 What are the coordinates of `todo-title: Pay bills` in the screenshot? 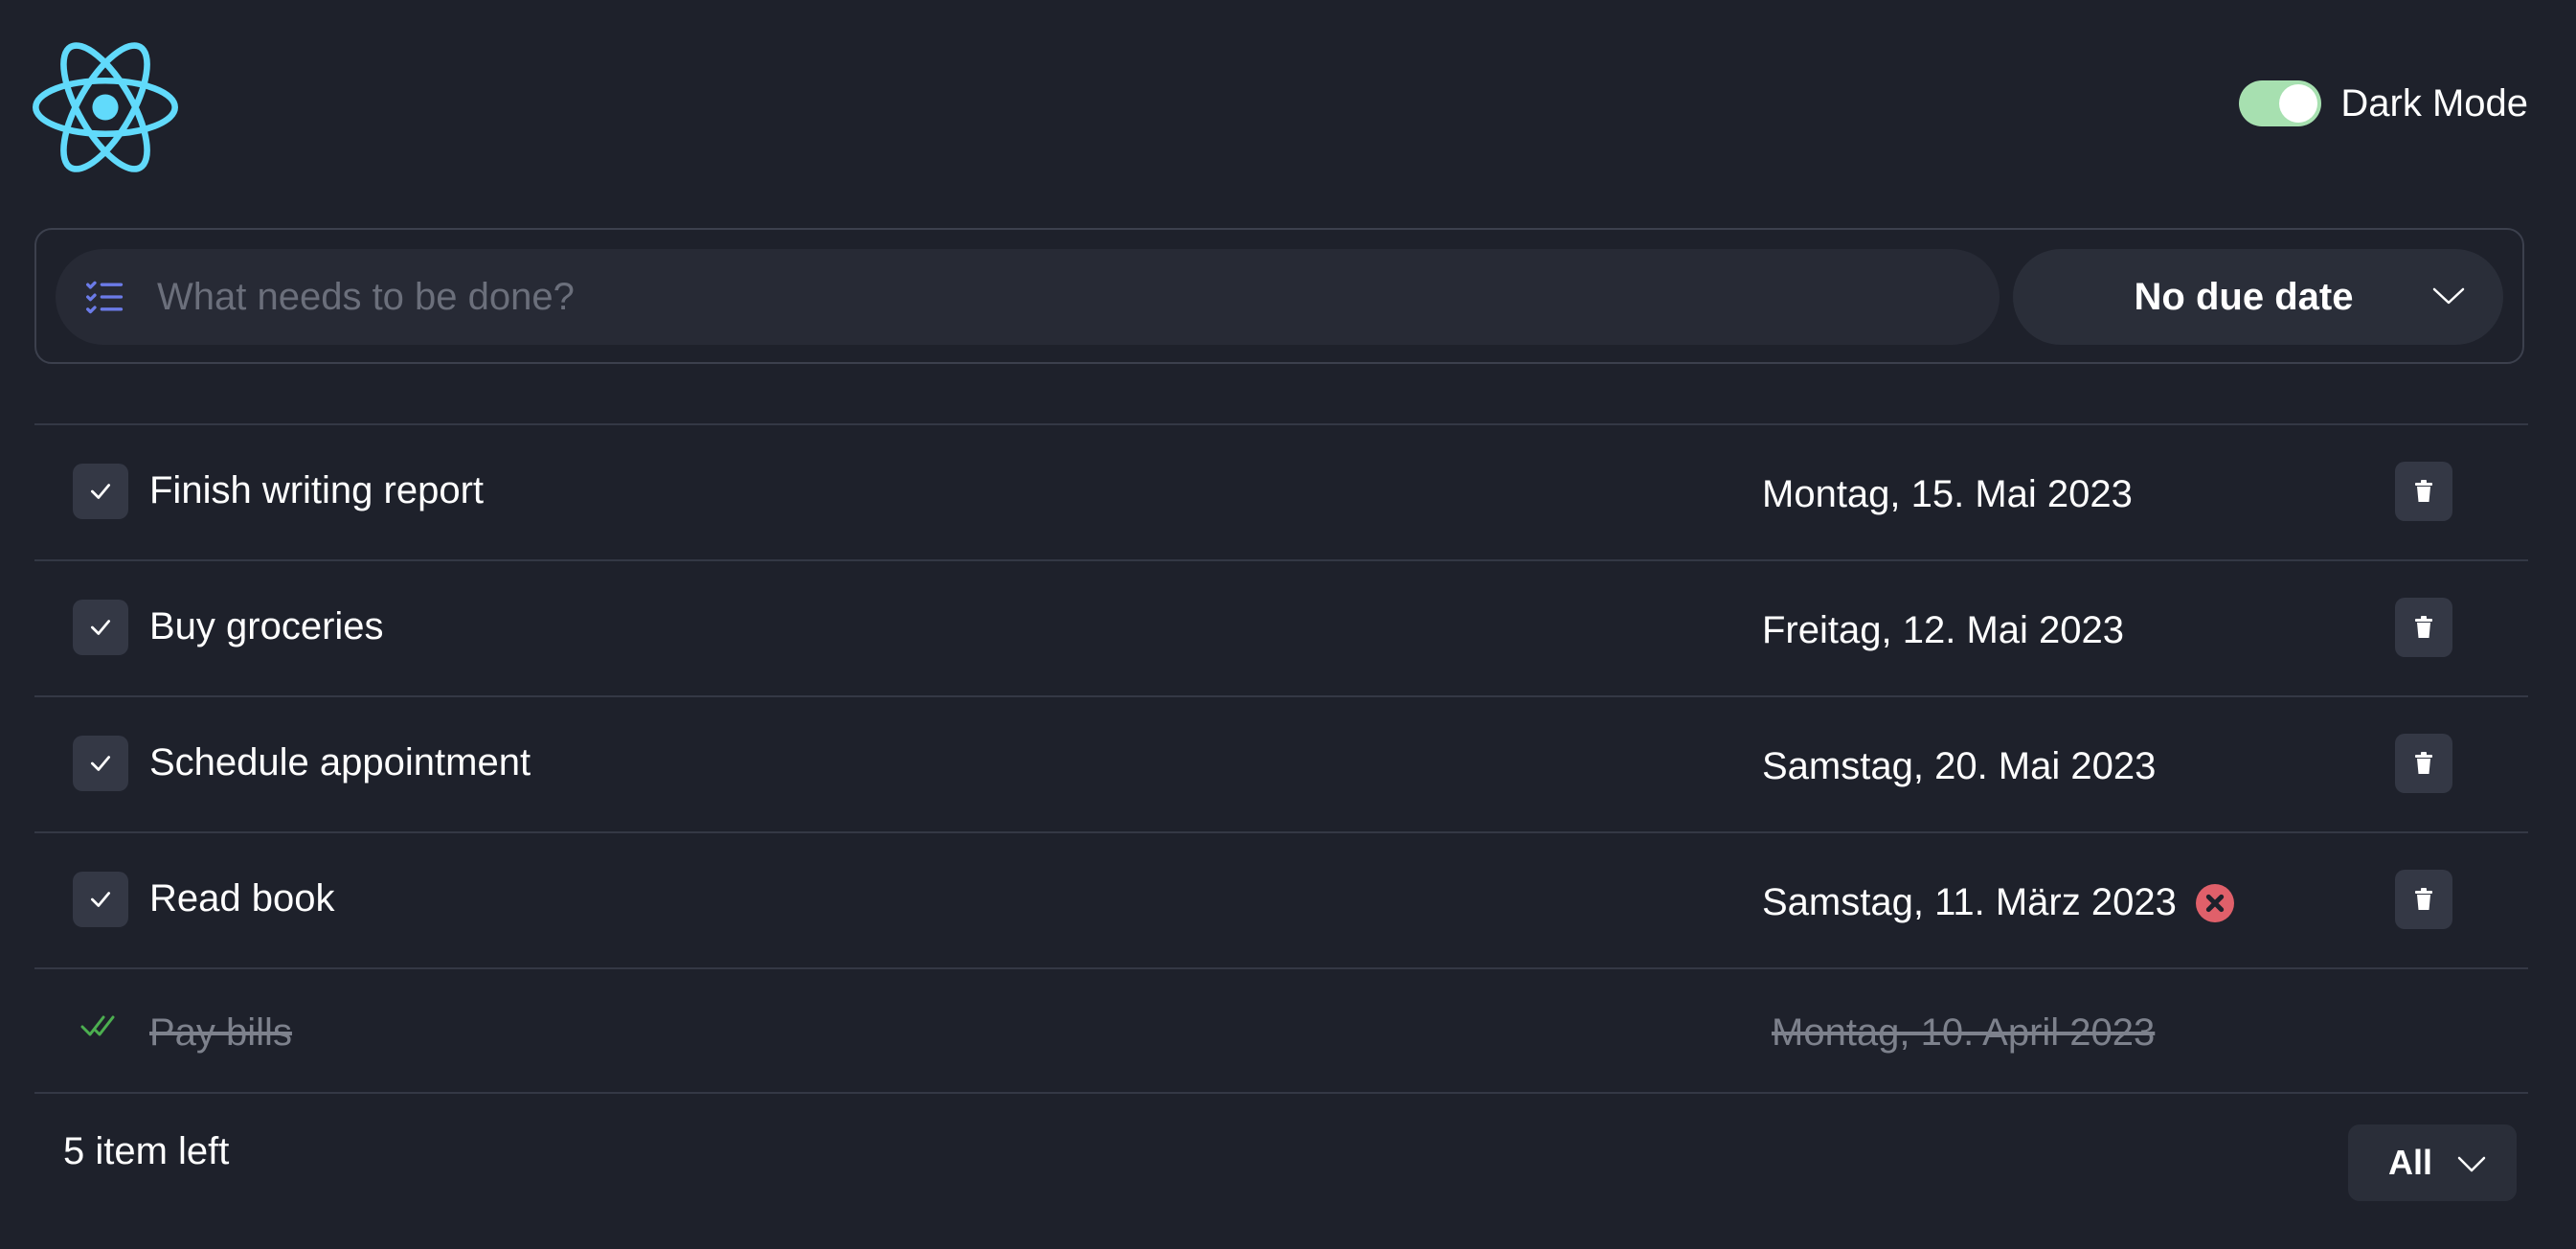 It's located at (220, 1033).